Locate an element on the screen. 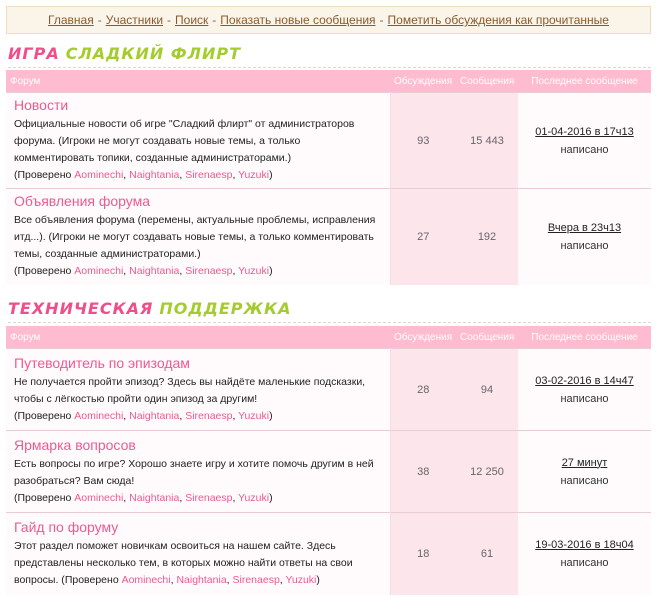 This screenshot has height=597, width=659. nav-mark-read-link: Пометить обсуждения как прочитанные is located at coordinates (498, 20).